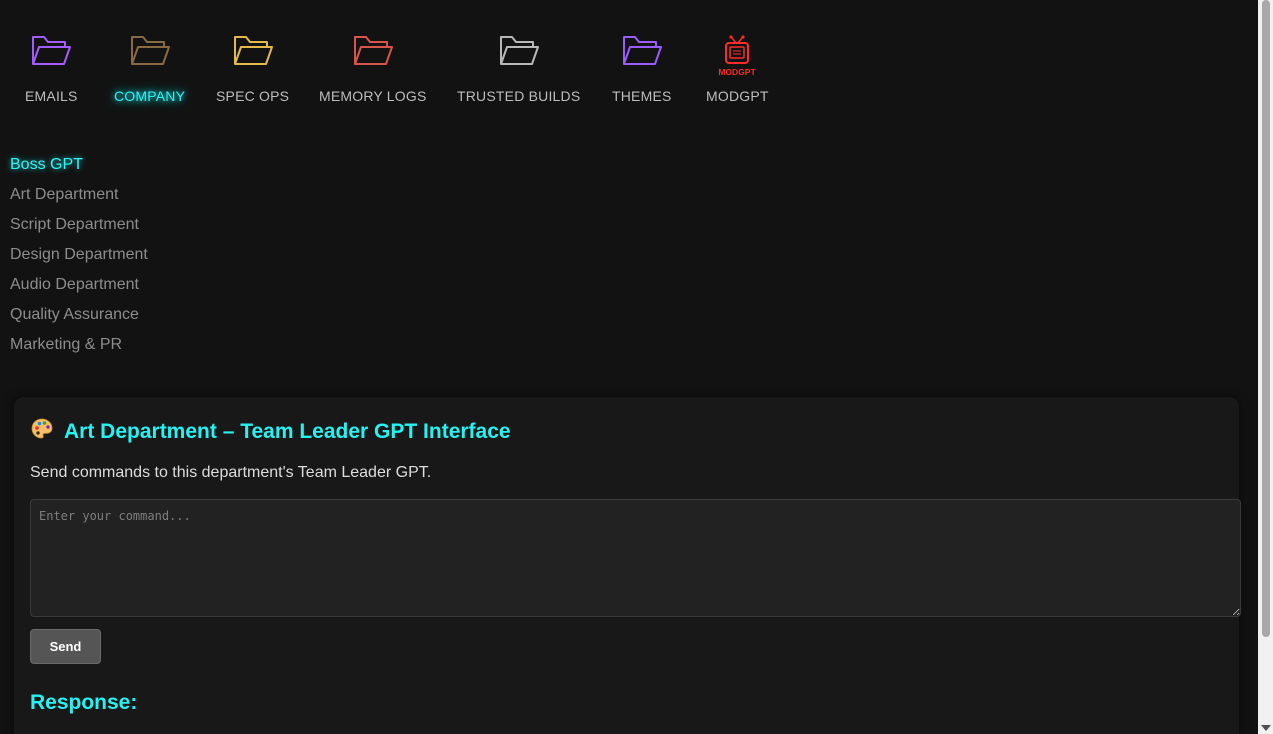 The width and height of the screenshot is (1273, 734). What do you see at coordinates (373, 96) in the screenshot?
I see `nav-label-memory-logs: MEMORY LOGS` at bounding box center [373, 96].